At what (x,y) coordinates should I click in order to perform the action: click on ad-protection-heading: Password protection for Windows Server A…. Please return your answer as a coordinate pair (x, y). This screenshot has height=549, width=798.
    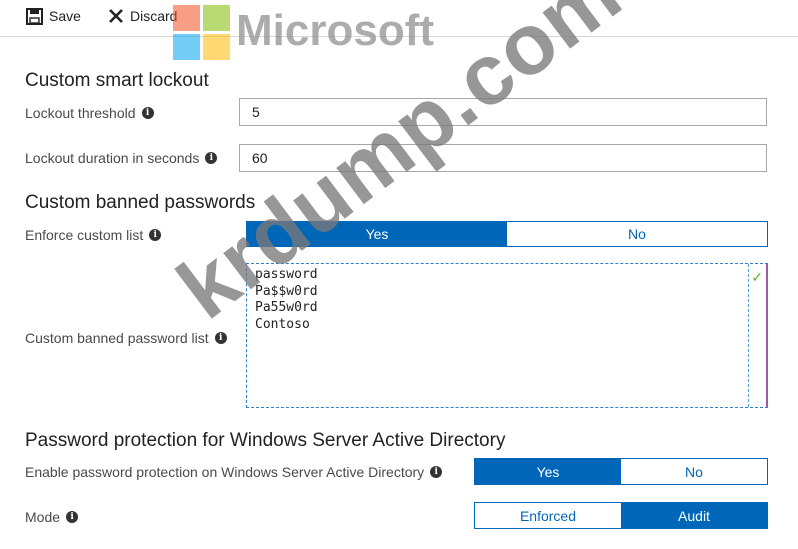
    Looking at the image, I should click on (265, 440).